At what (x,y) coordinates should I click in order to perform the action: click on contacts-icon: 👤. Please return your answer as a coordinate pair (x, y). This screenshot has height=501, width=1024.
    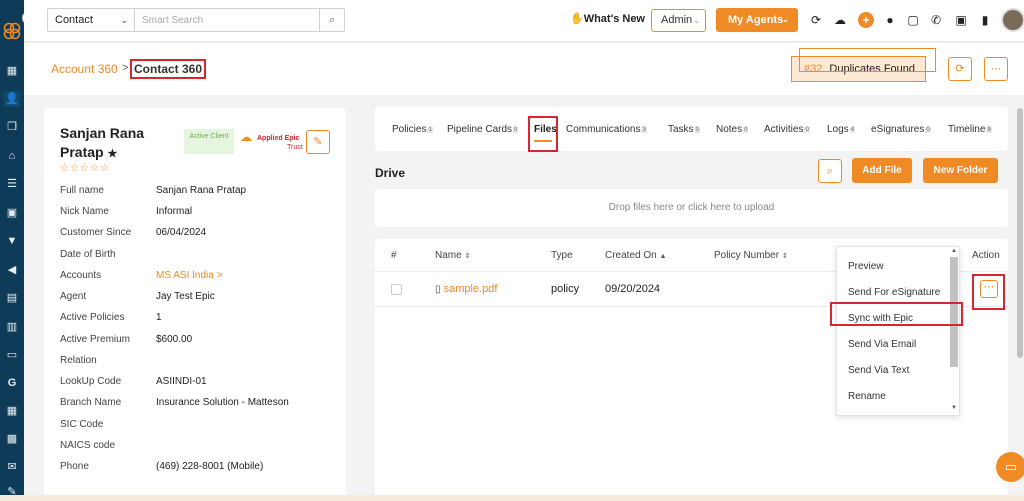
    Looking at the image, I should click on (12, 99).